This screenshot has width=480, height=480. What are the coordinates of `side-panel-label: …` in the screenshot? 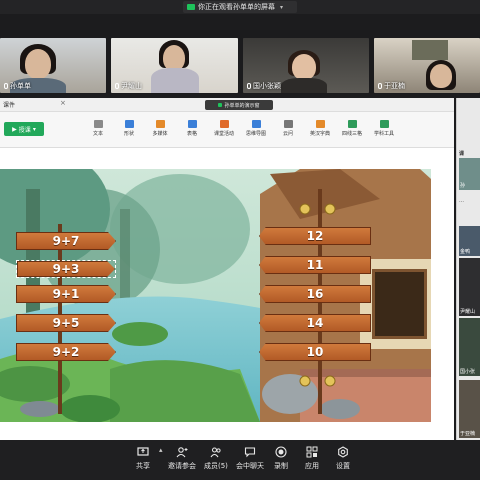 It's located at (461, 201).